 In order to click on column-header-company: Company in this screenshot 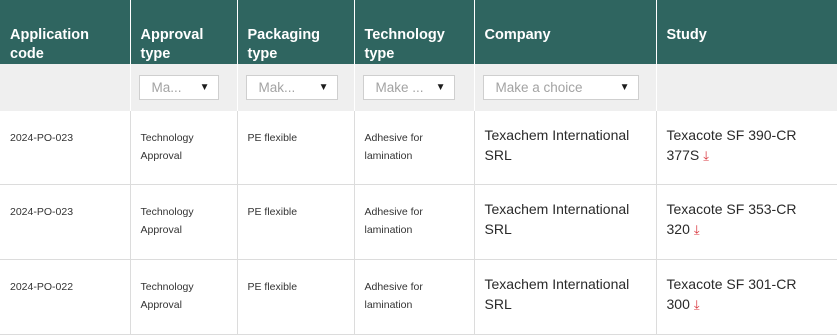, I will do `click(565, 32)`.